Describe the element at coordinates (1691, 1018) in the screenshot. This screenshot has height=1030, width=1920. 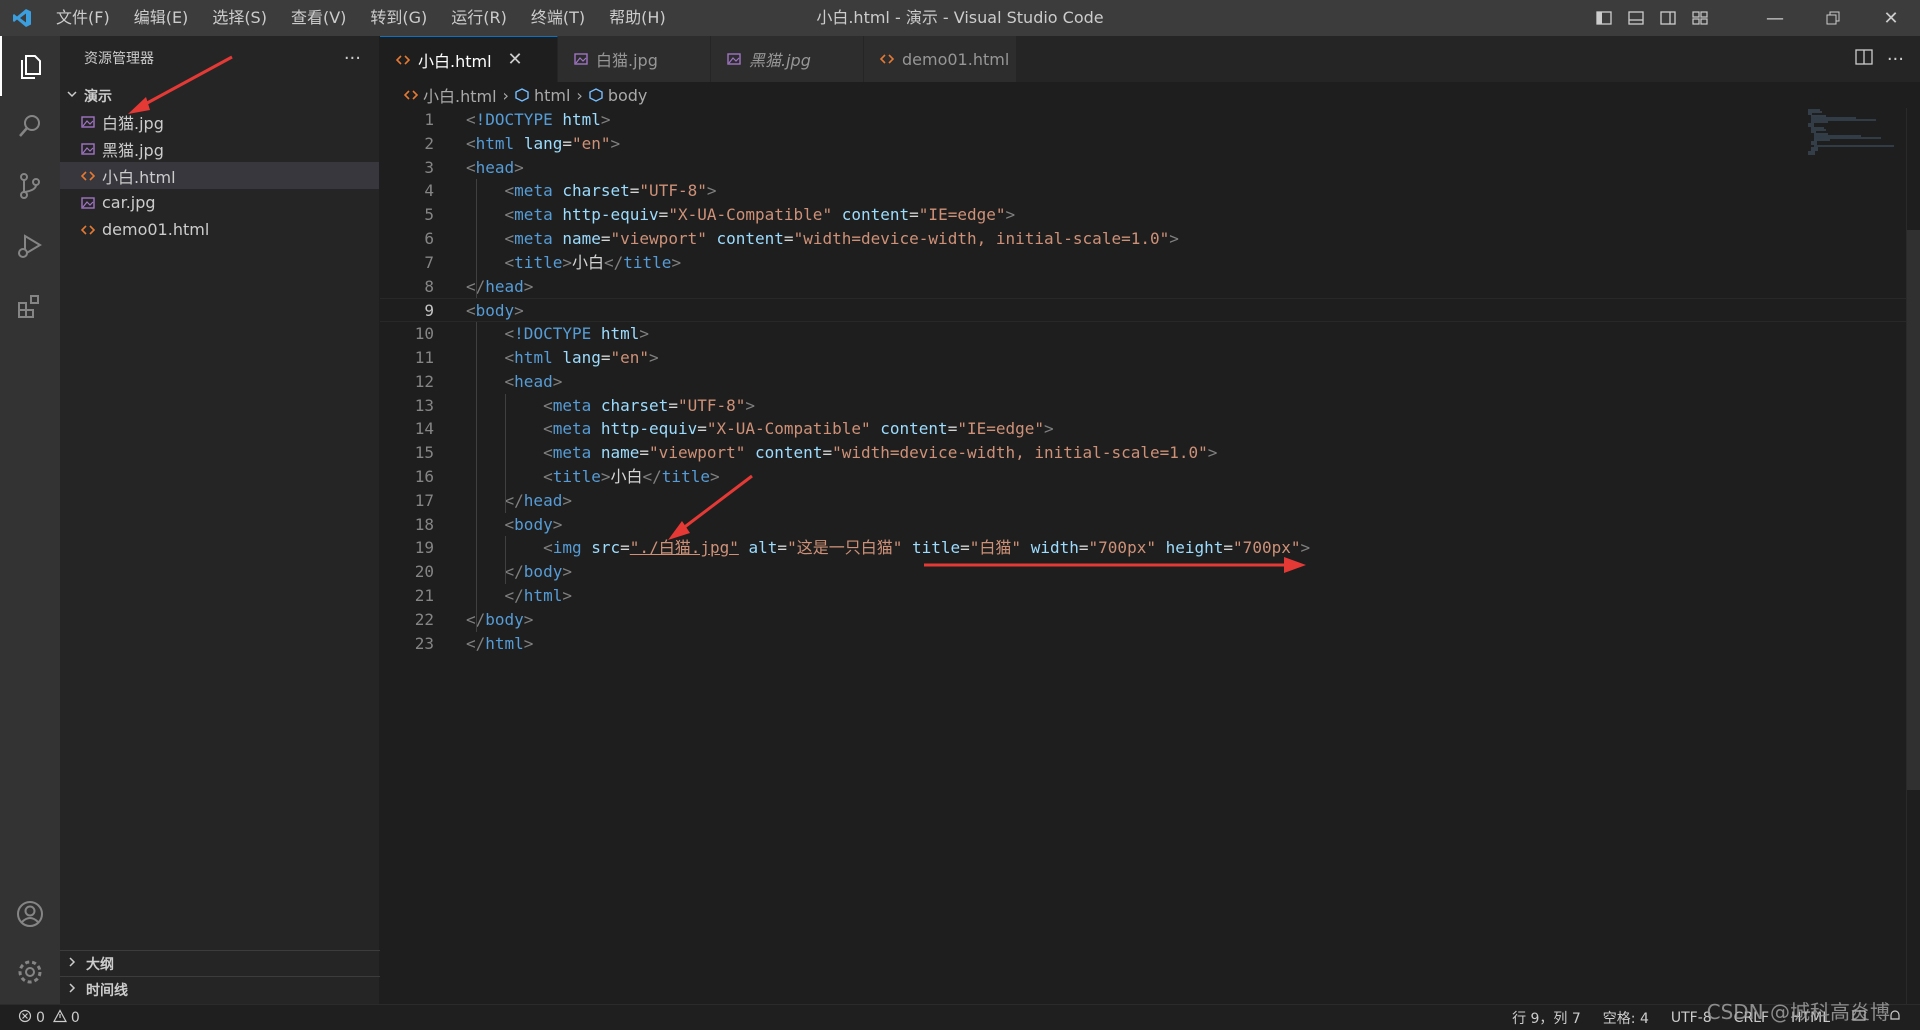
I see `encoding-status: UTF-8` at that location.